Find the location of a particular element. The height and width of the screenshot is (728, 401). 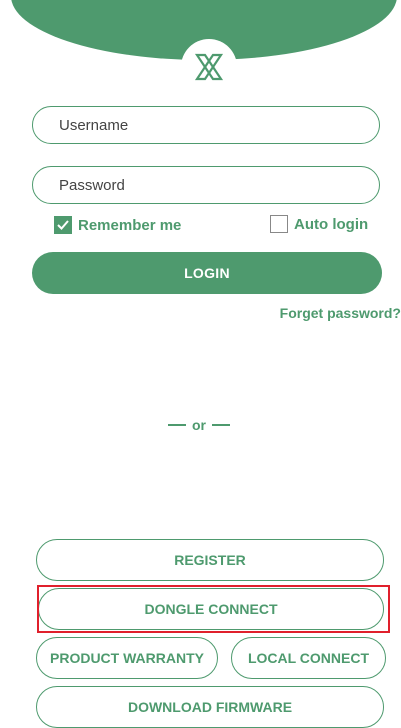

auto-login-checkbox: Auto login is located at coordinates (319, 224).